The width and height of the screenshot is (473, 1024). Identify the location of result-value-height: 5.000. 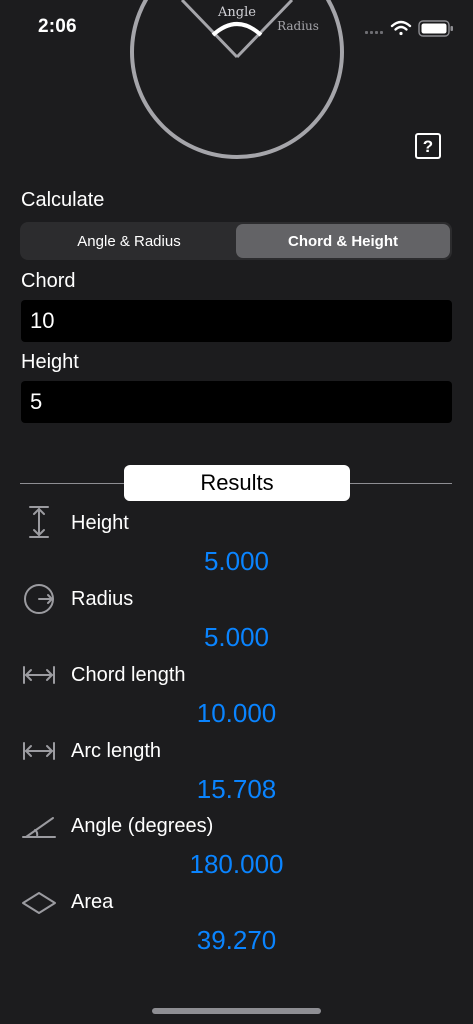
(236, 561).